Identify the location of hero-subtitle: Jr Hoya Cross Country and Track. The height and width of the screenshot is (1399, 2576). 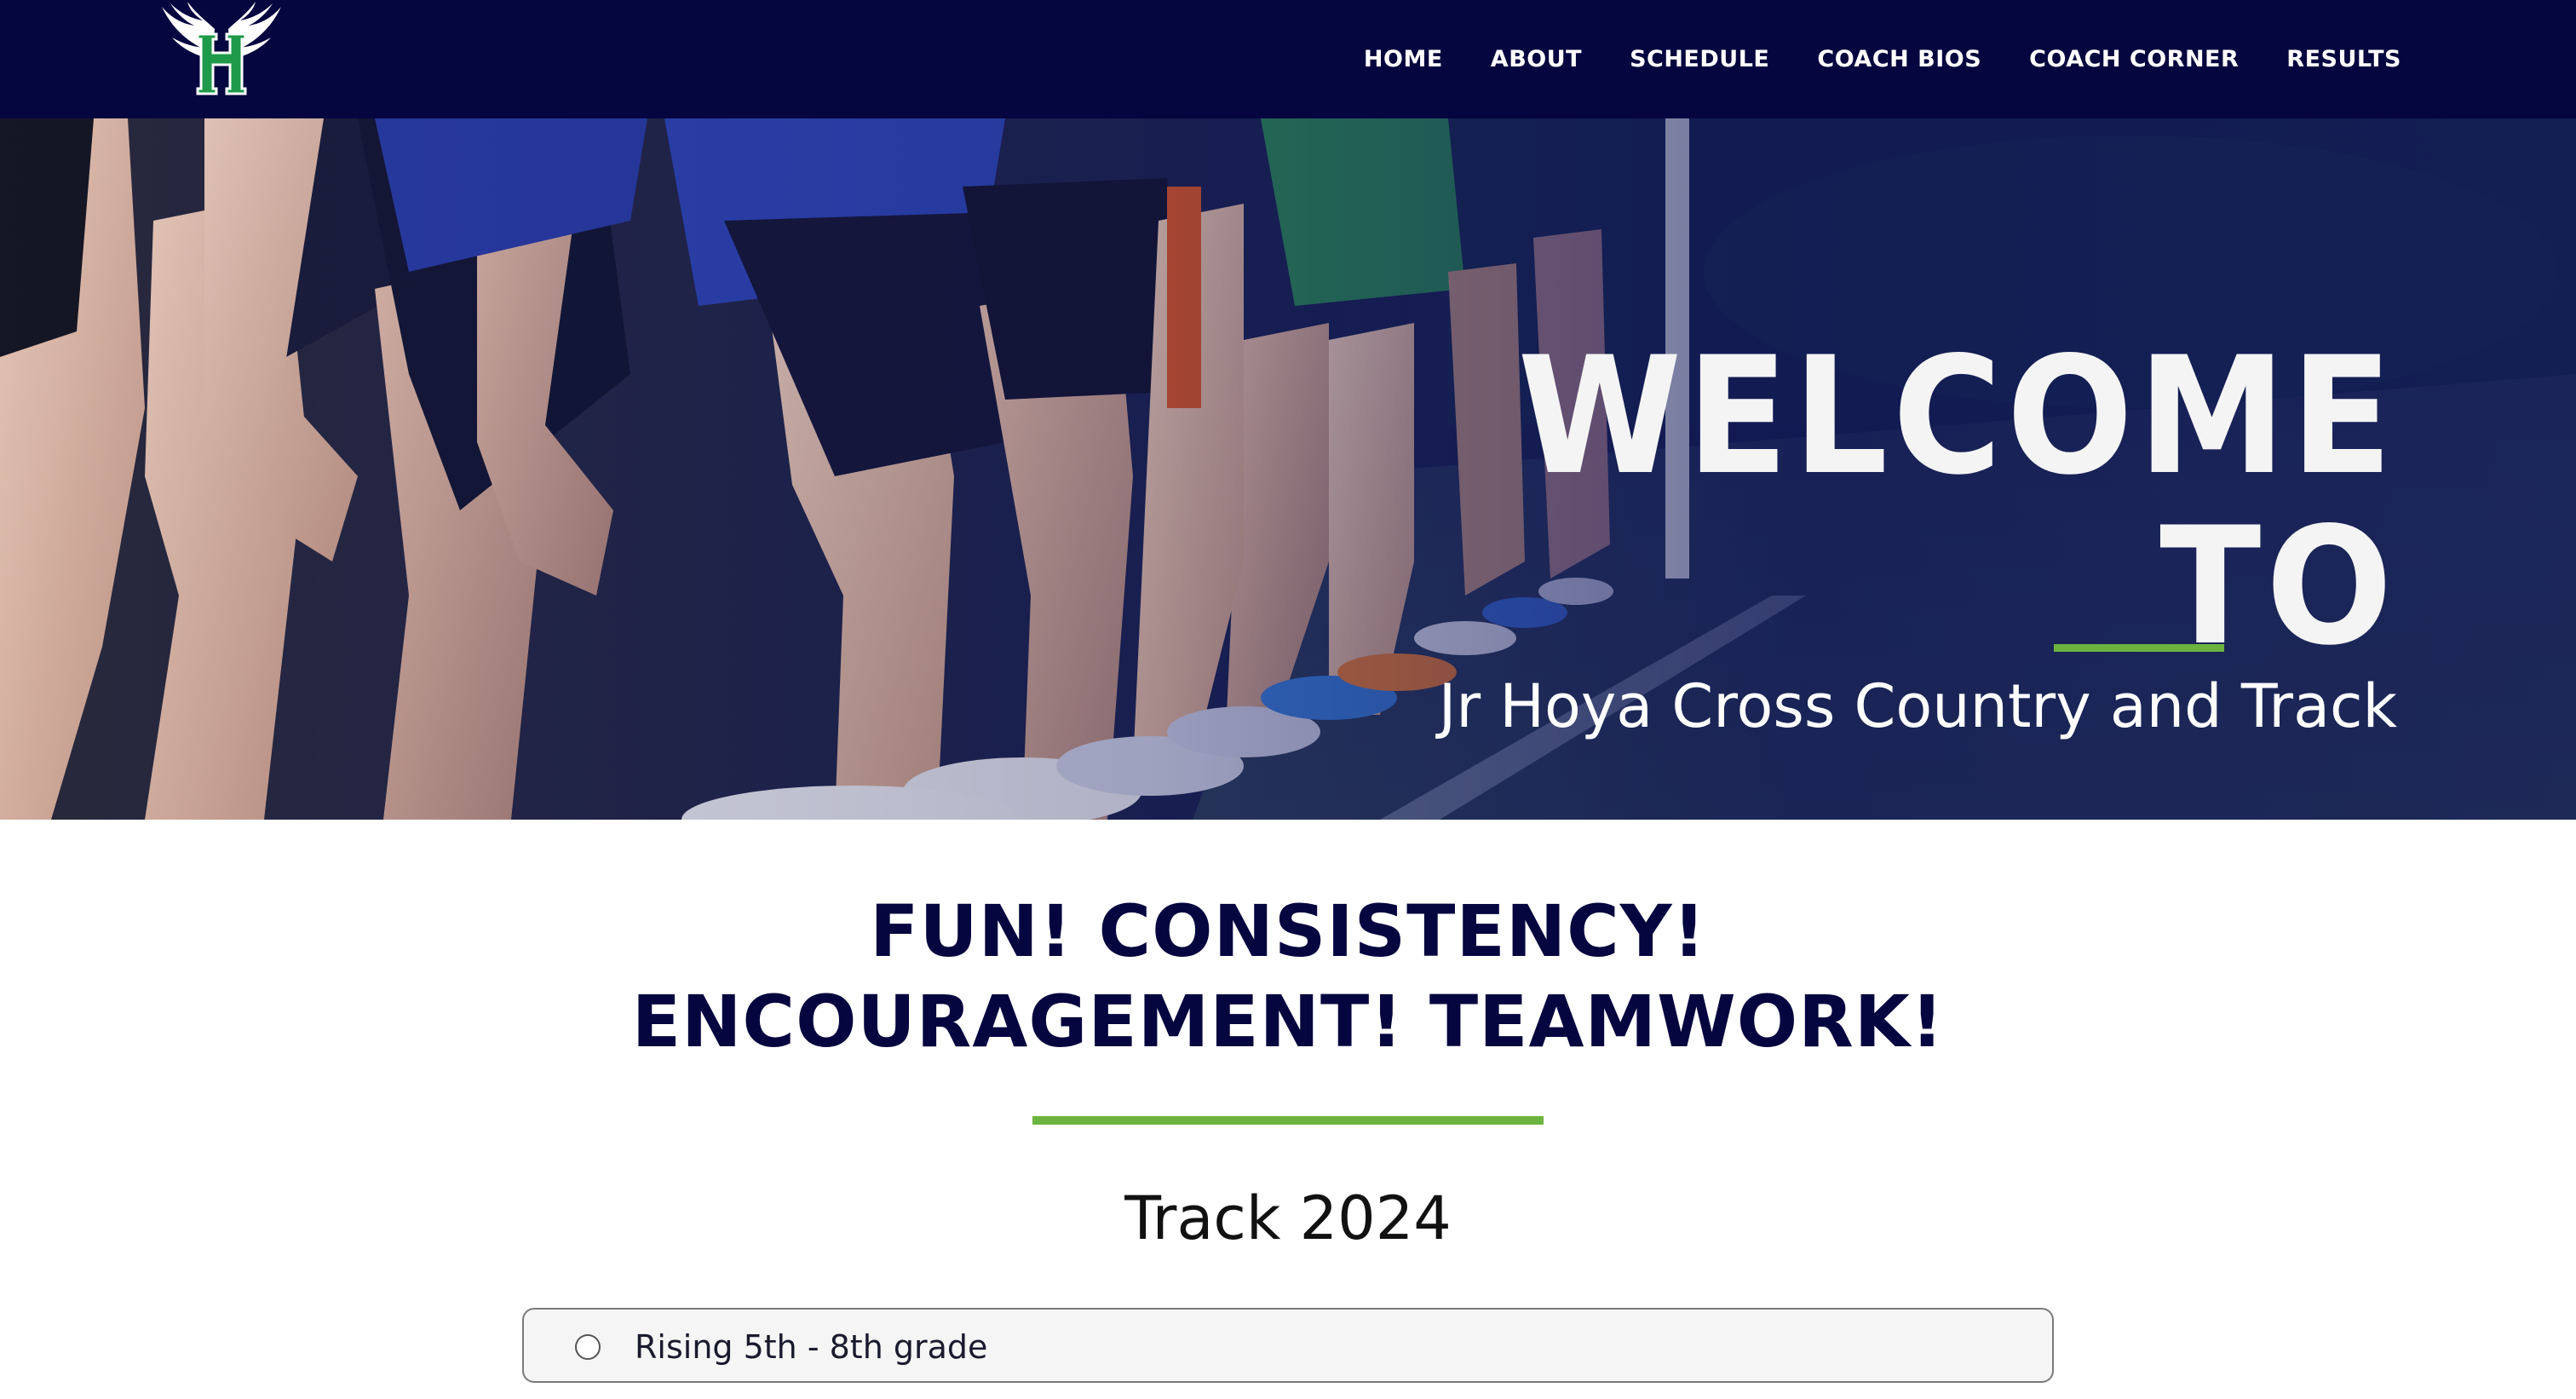
(1918, 706).